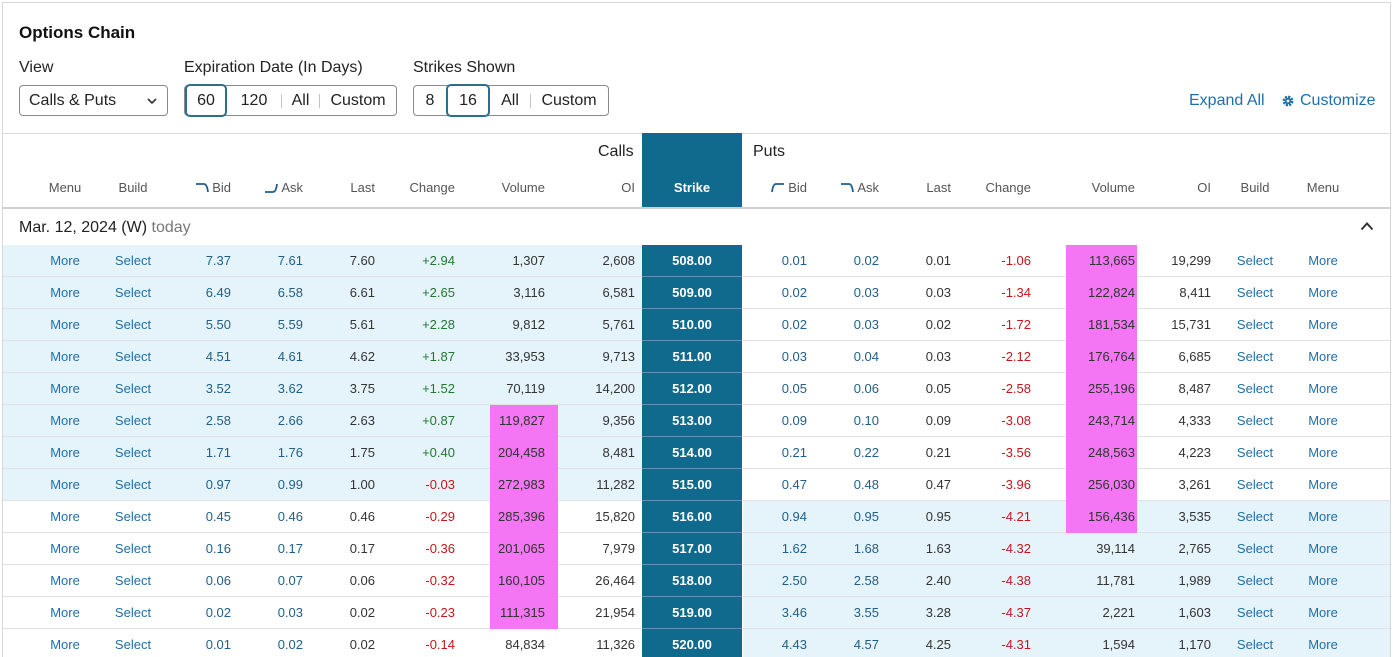  Describe the element at coordinates (848, 548) in the screenshot. I see `put-ask: 1.68` at that location.